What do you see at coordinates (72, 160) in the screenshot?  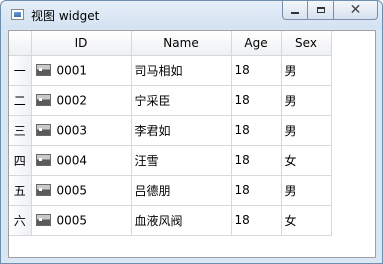 I see `cell-id-text: 0004` at bounding box center [72, 160].